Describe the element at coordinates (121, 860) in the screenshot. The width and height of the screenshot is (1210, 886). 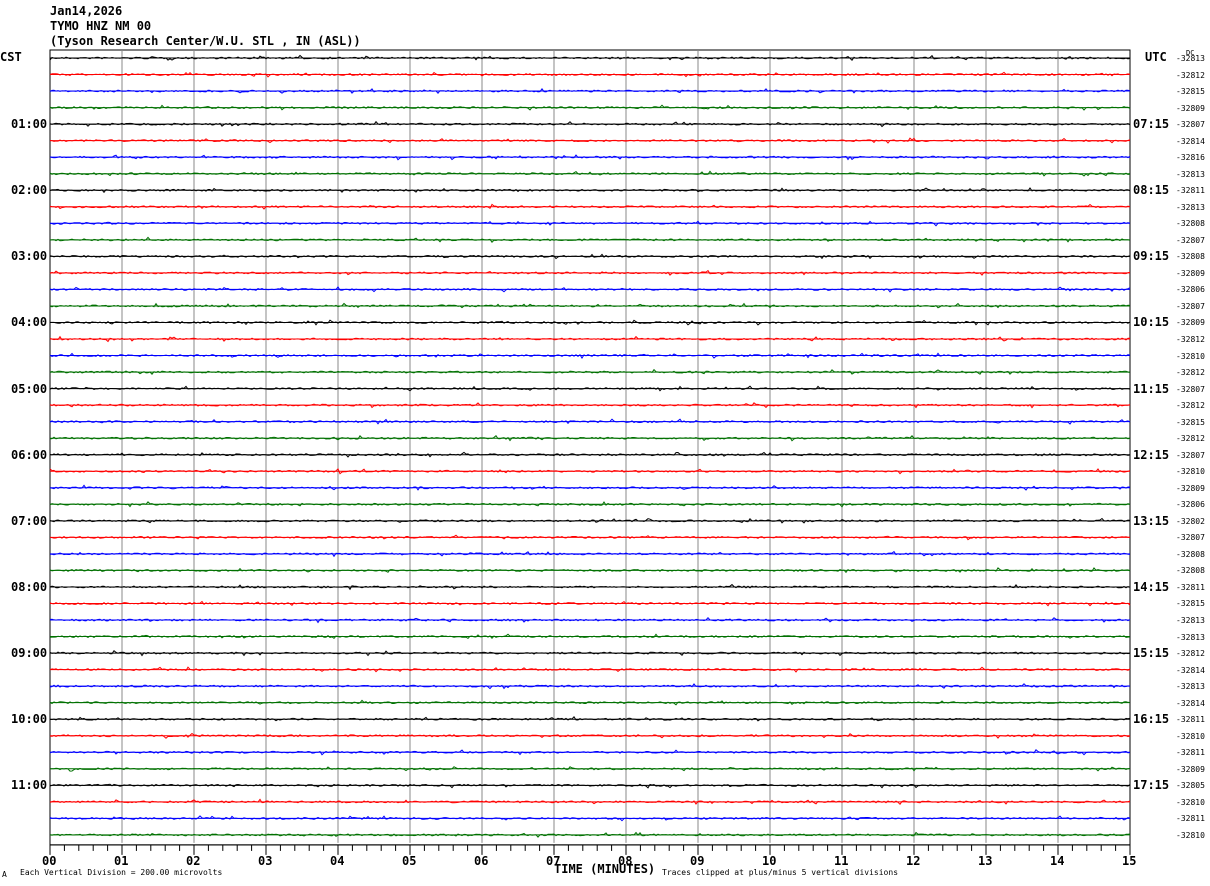
I see `x-tick-label: 01` at that location.